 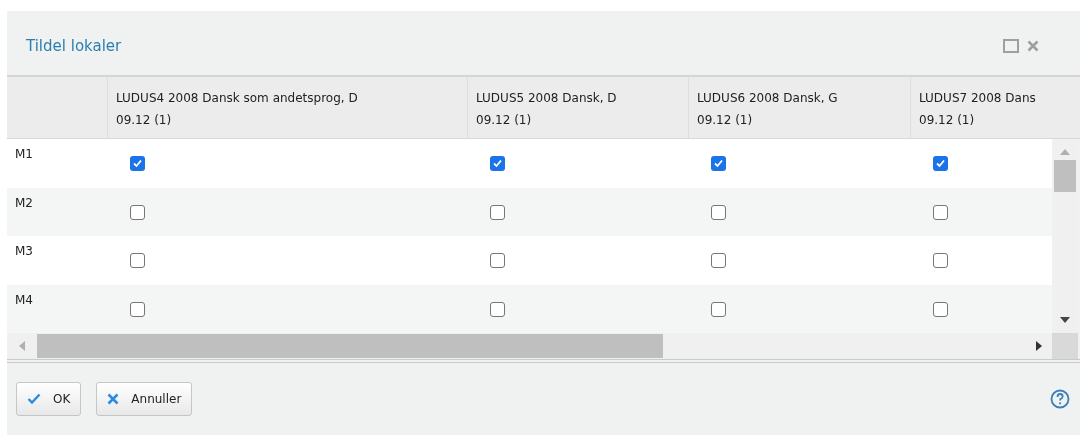 I want to click on ok-button: OK, so click(x=49, y=399).